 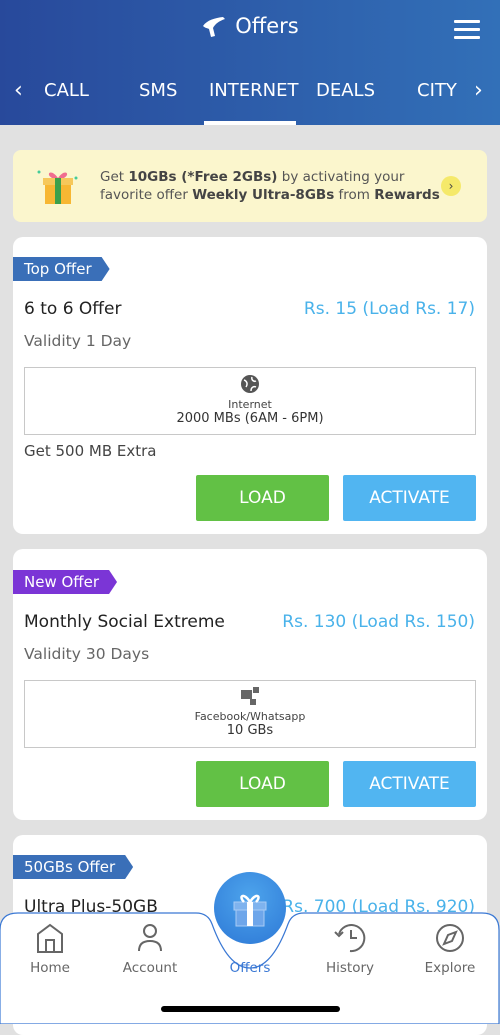 I want to click on offer-tag: Top Offer, so click(x=61, y=269).